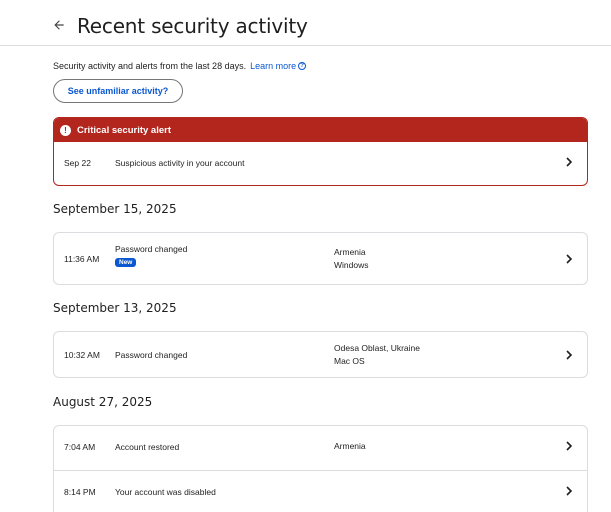 This screenshot has height=512, width=611. I want to click on date-heading: September 15, 2025, so click(115, 209).